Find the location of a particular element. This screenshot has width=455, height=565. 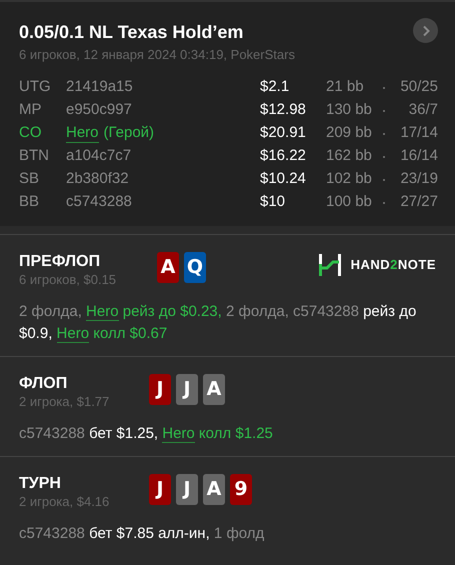

action-text: c5743288 бет $7.85 алл-ин, 1 фолд is located at coordinates (142, 534).